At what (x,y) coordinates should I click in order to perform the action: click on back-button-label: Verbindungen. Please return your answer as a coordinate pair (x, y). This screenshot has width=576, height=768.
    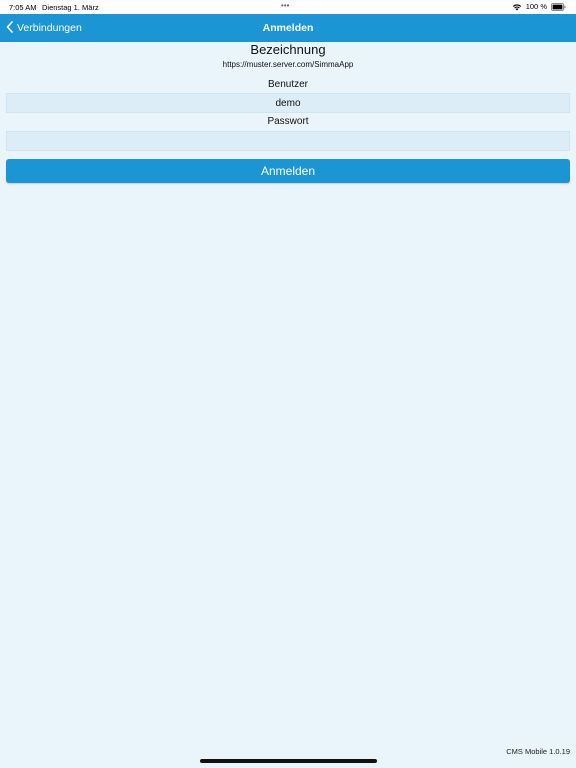
    Looking at the image, I should click on (49, 28).